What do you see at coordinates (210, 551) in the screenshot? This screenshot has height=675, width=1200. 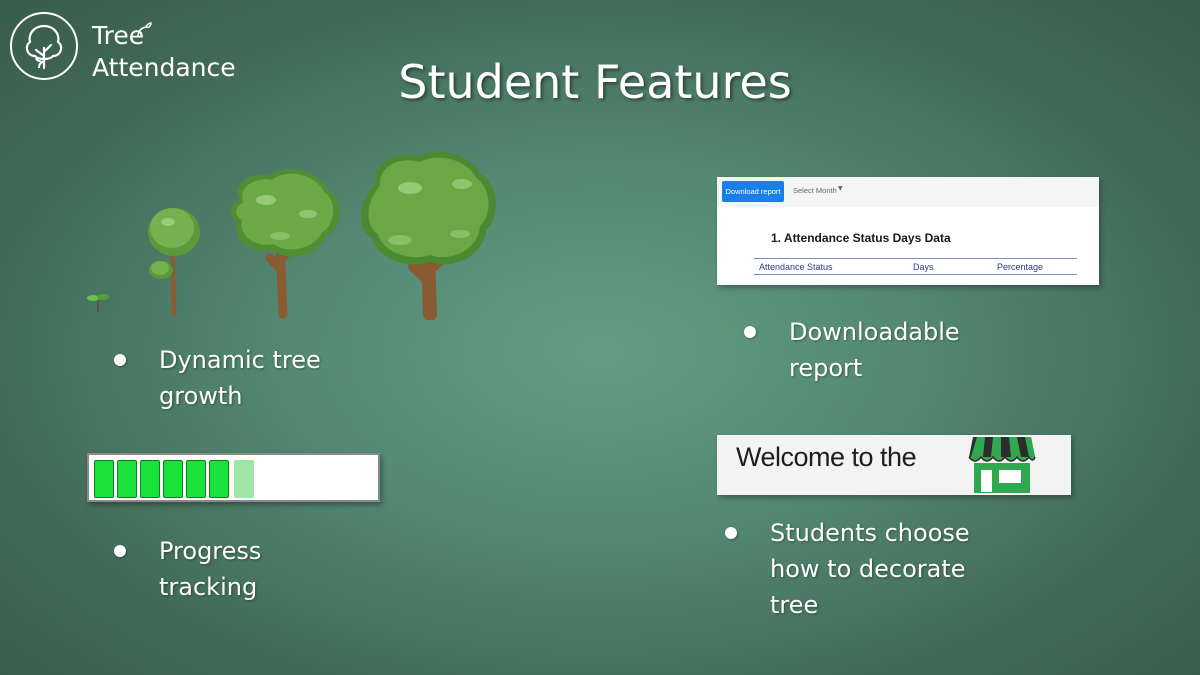 I see `feature-progress-line1: Progress` at bounding box center [210, 551].